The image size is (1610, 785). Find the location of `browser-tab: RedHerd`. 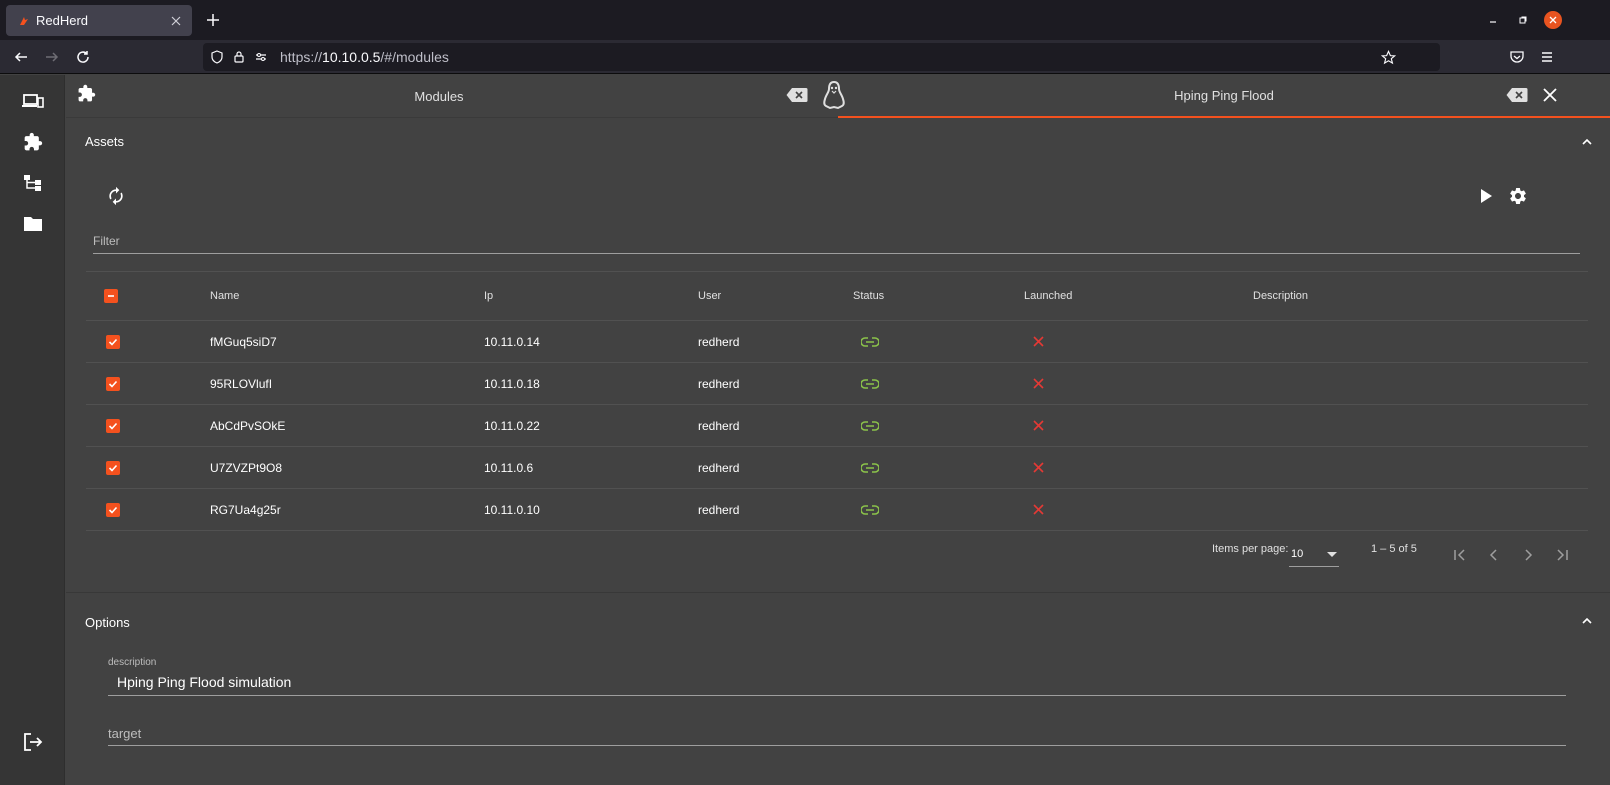

browser-tab: RedHerd is located at coordinates (99, 20).